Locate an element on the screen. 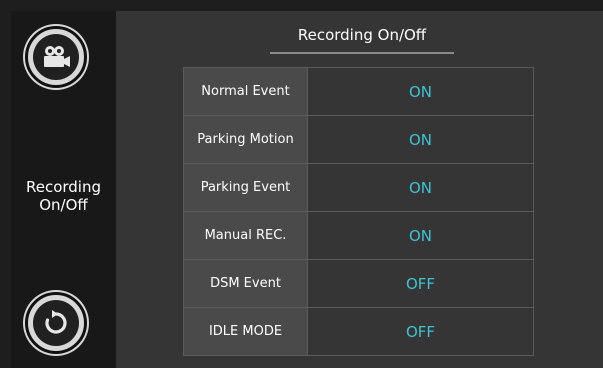 The image size is (603, 368). setting-label: Normal Event is located at coordinates (246, 91).